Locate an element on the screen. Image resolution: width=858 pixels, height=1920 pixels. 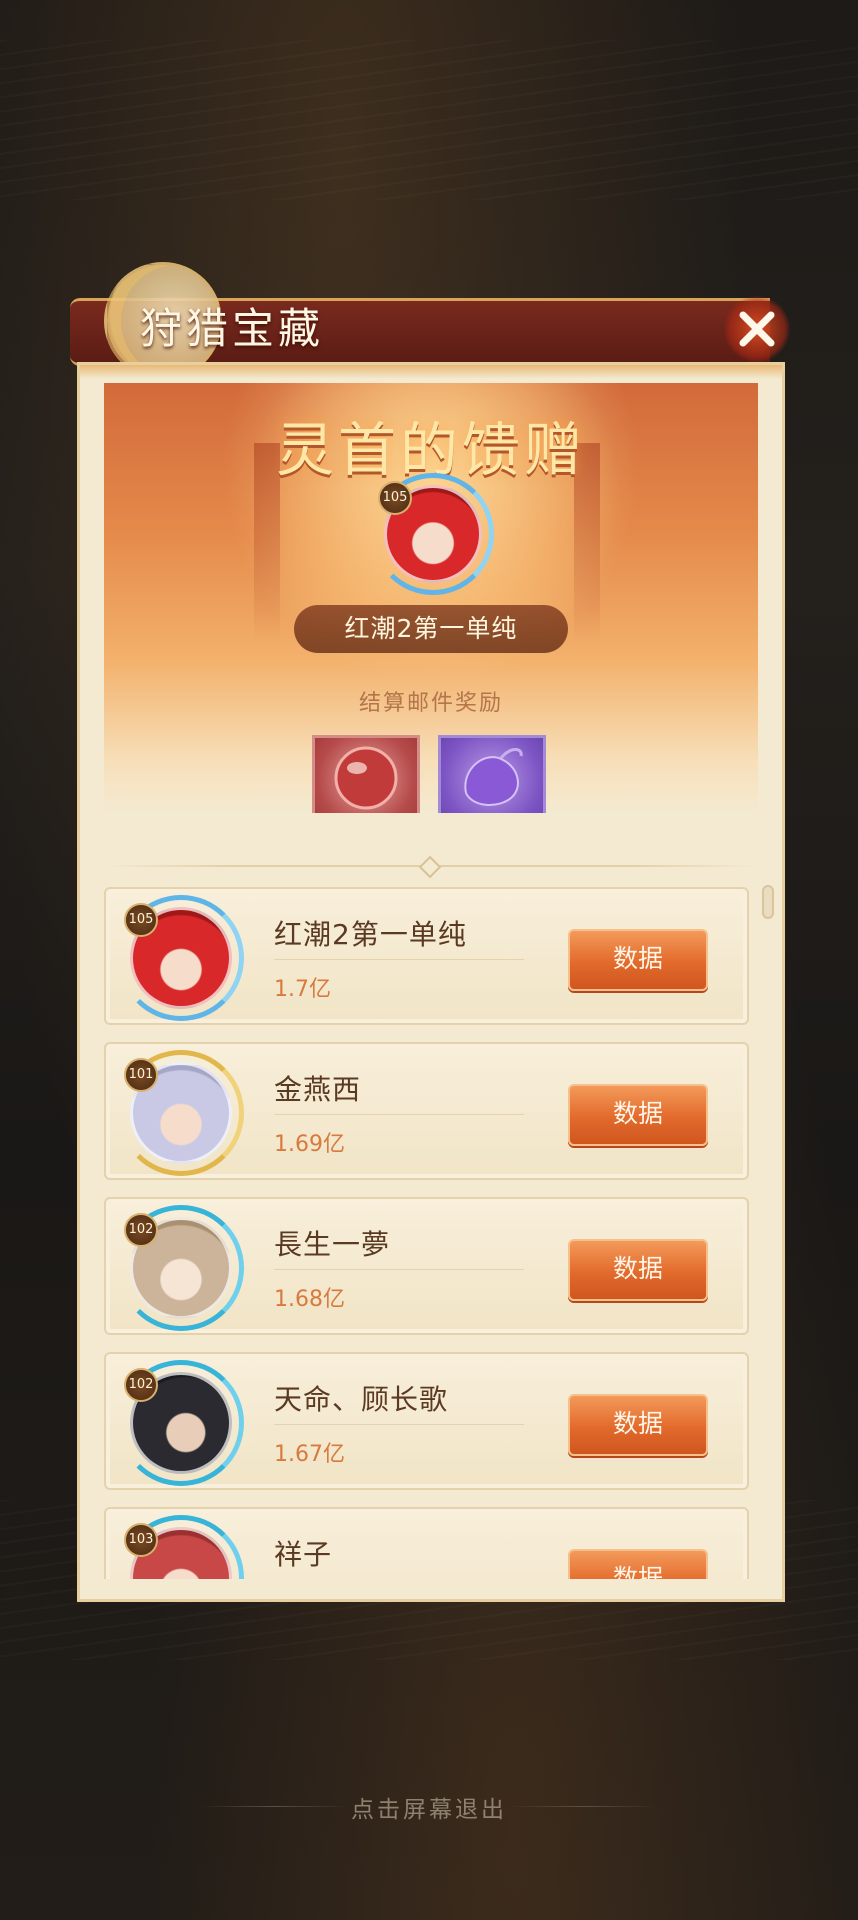
close-button is located at coordinates (757, 329).